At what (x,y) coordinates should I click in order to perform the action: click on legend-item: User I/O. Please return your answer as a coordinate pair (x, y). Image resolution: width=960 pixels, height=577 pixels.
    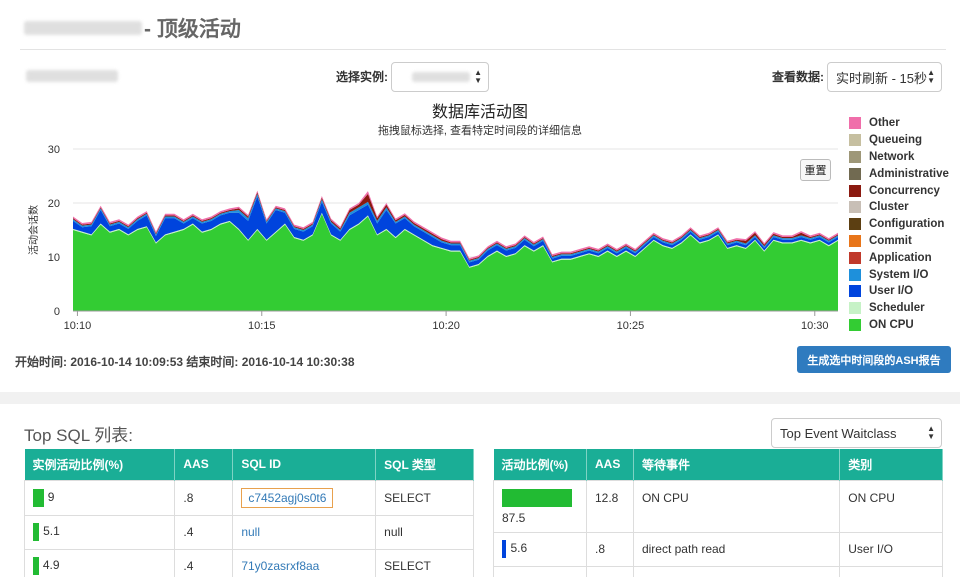
    Looking at the image, I should click on (899, 291).